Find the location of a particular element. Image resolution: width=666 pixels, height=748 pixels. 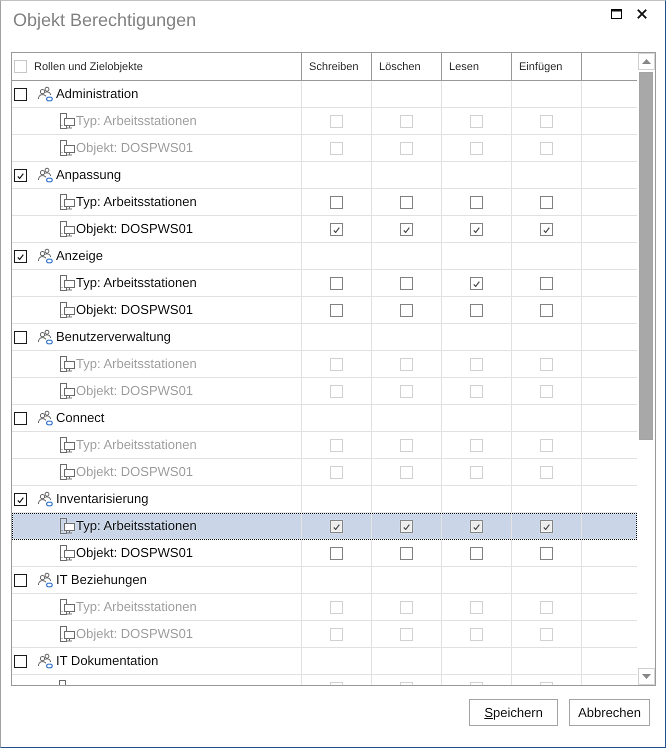

tree-row: IT Beziehungen is located at coordinates (324, 580).